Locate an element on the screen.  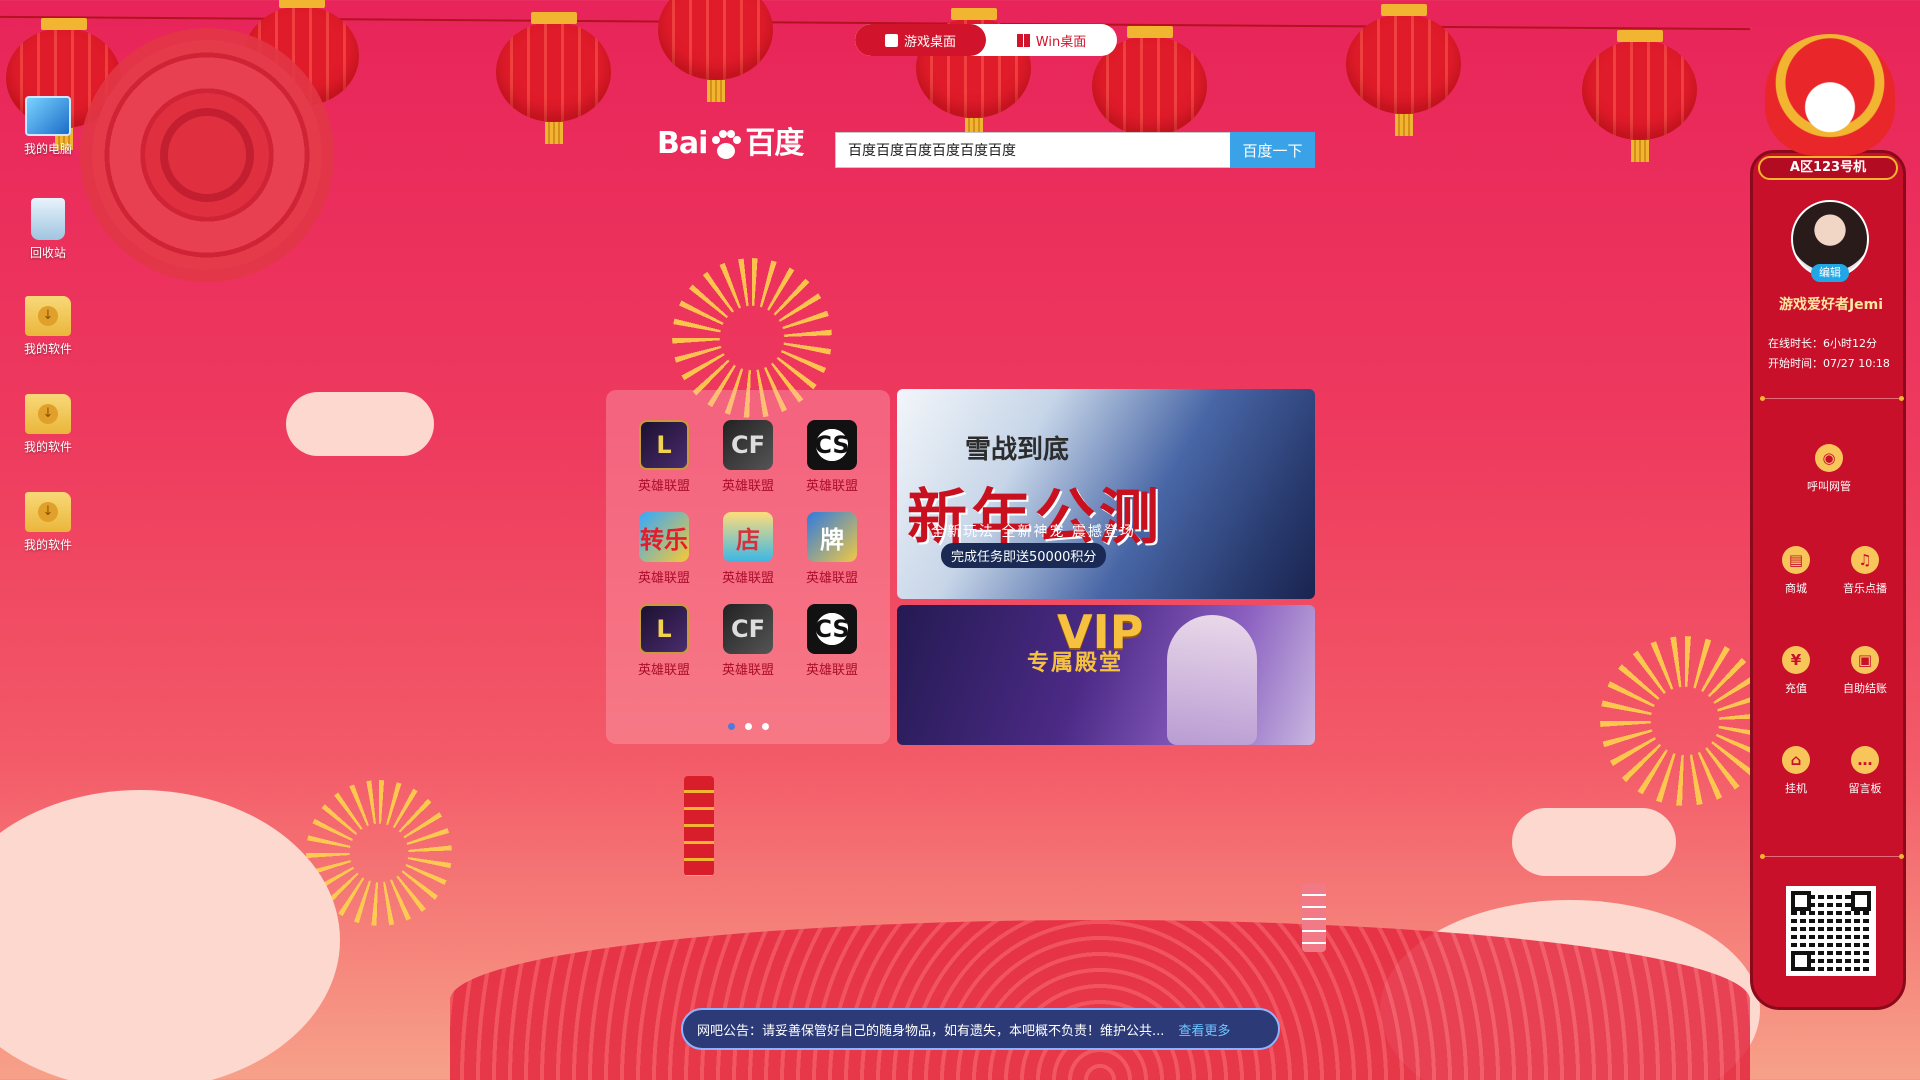
tab-game-desktop: 游戏桌面 is located at coordinates (920, 40).